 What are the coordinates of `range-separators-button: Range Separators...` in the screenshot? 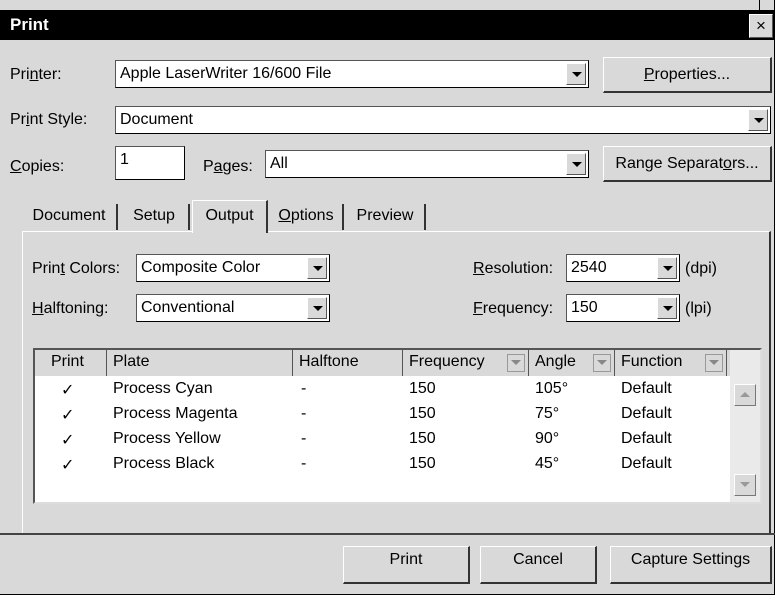 It's located at (687, 164).